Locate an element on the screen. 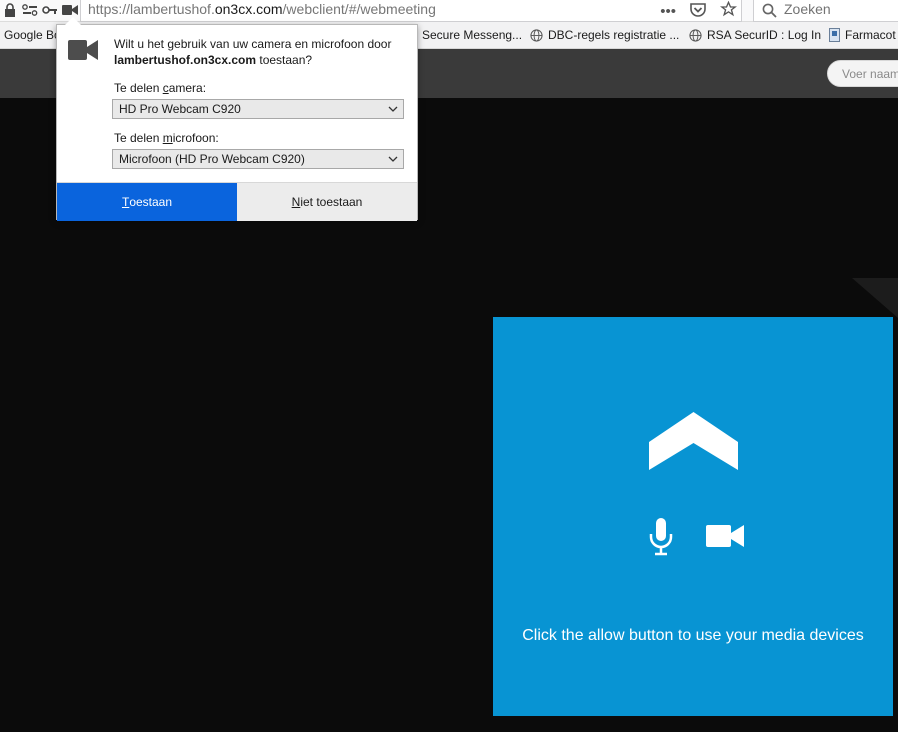 This screenshot has width=898, height=732. search-input: Zoeken is located at coordinates (825, 11).